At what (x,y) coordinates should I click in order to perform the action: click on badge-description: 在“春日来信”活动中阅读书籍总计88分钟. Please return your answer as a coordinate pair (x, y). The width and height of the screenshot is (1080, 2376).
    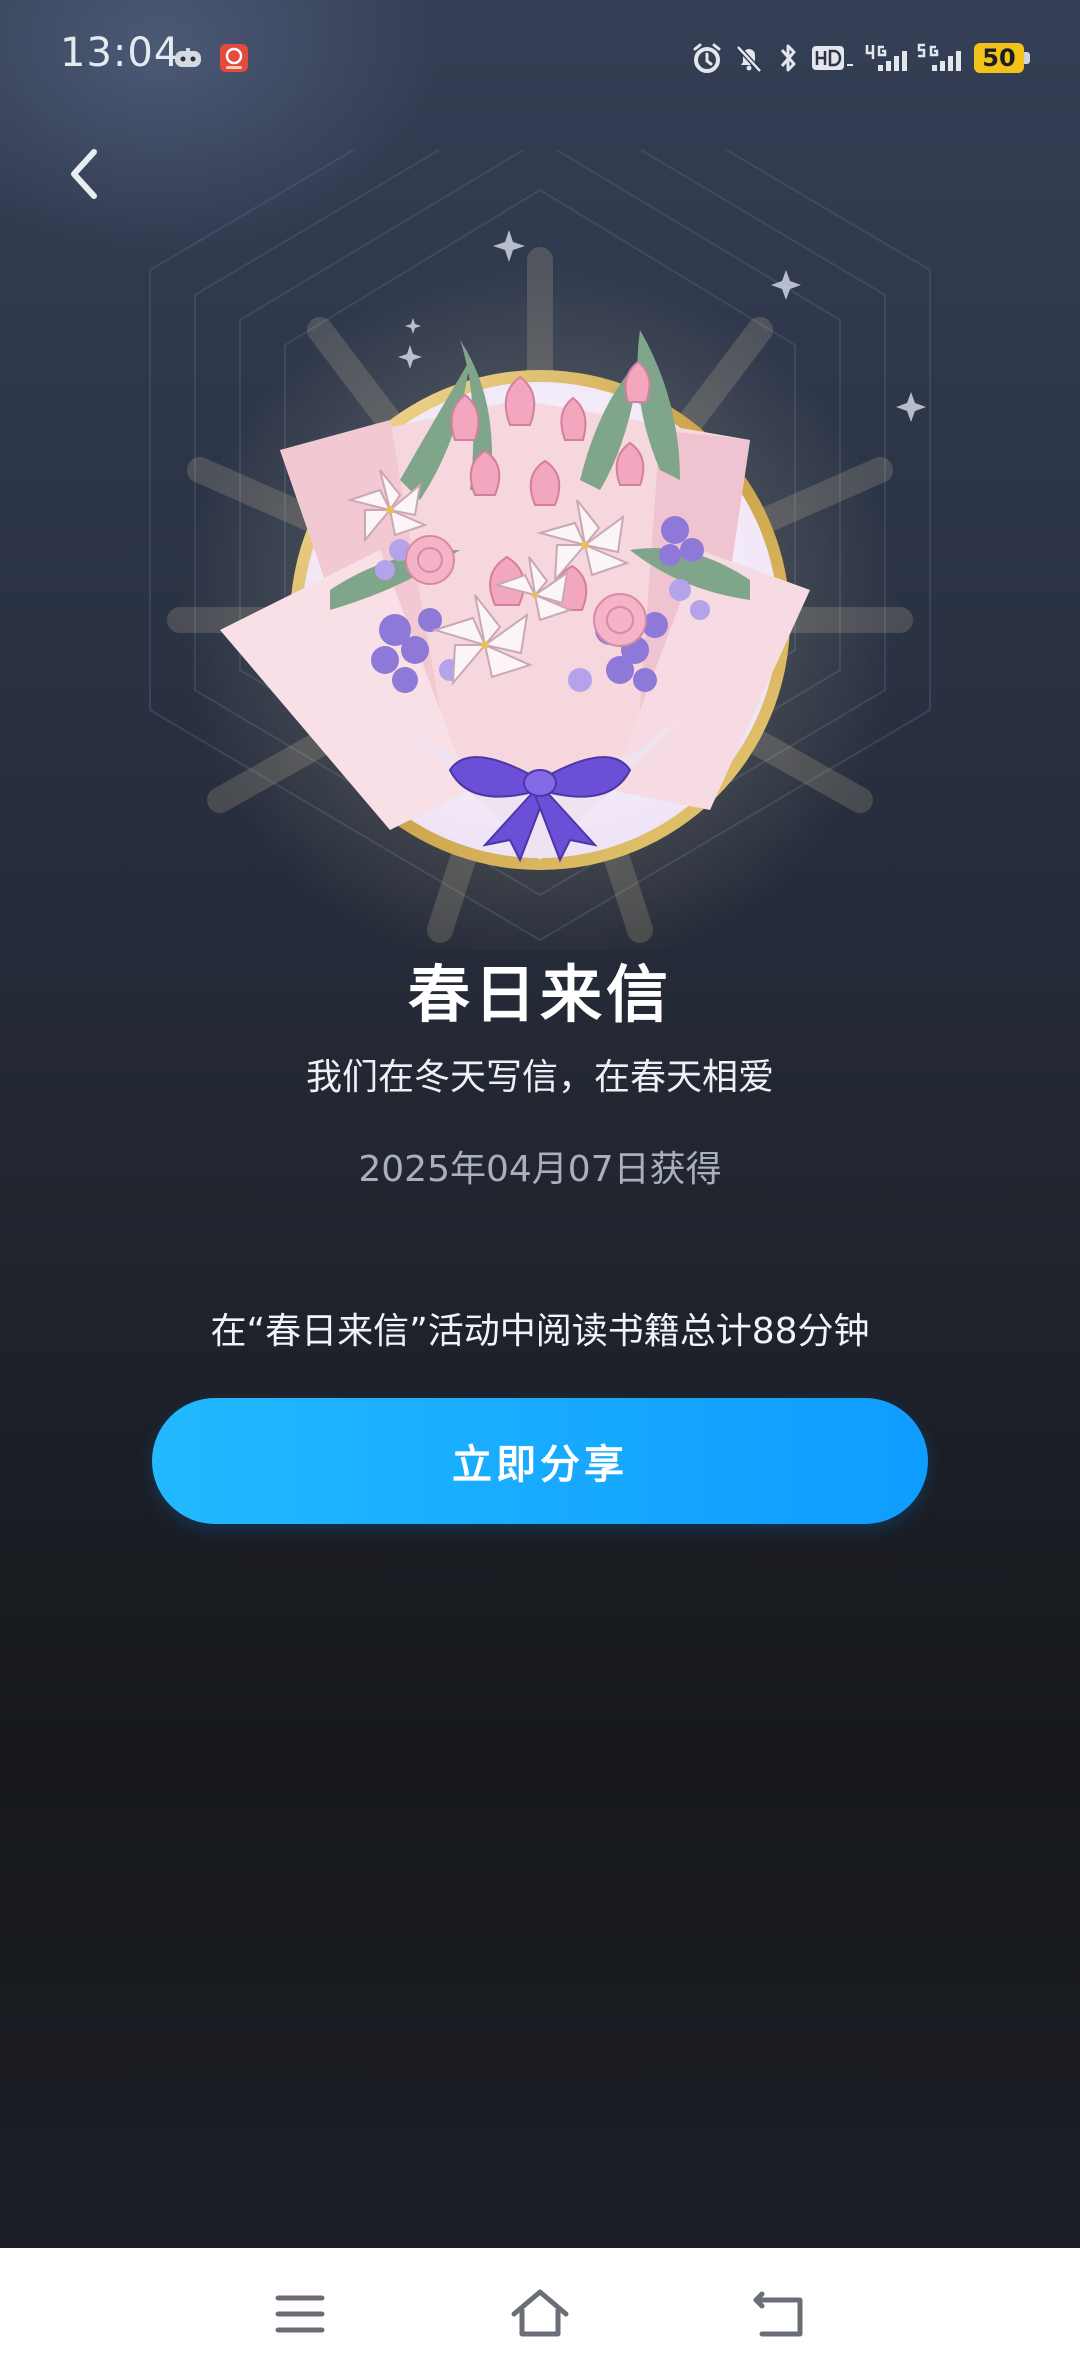
    Looking at the image, I should click on (540, 1331).